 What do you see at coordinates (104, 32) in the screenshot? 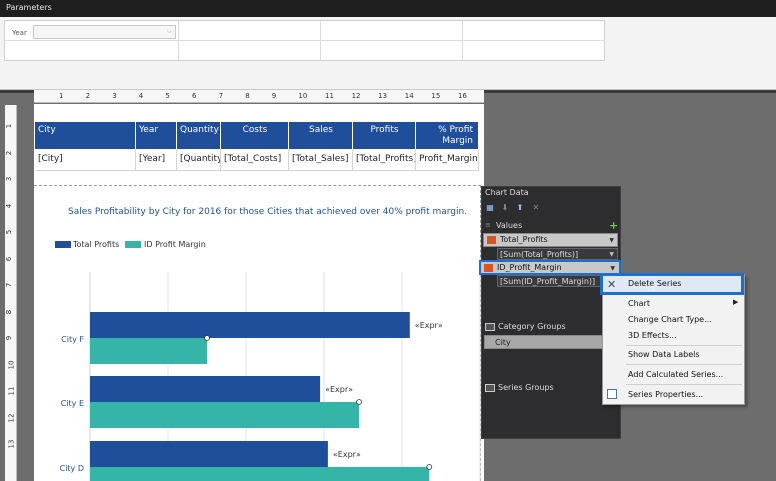
I see `year-select: ⌵` at bounding box center [104, 32].